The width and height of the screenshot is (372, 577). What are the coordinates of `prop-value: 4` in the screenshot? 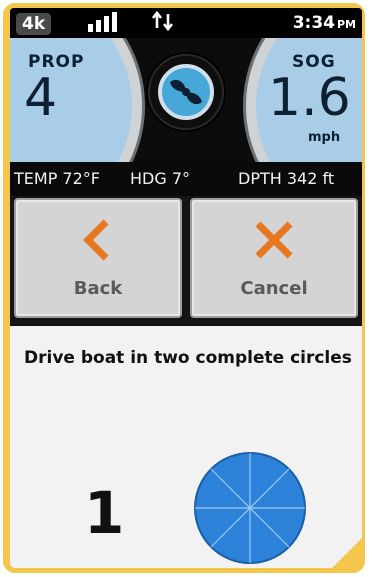 It's located at (41, 98).